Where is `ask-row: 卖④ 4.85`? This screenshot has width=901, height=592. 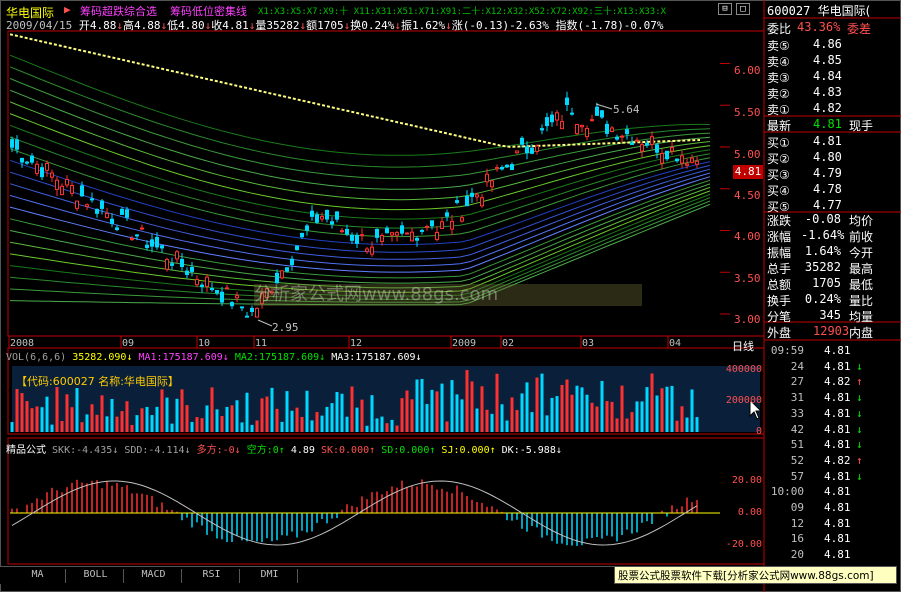 ask-row: 卖④ 4.85 is located at coordinates (834, 61).